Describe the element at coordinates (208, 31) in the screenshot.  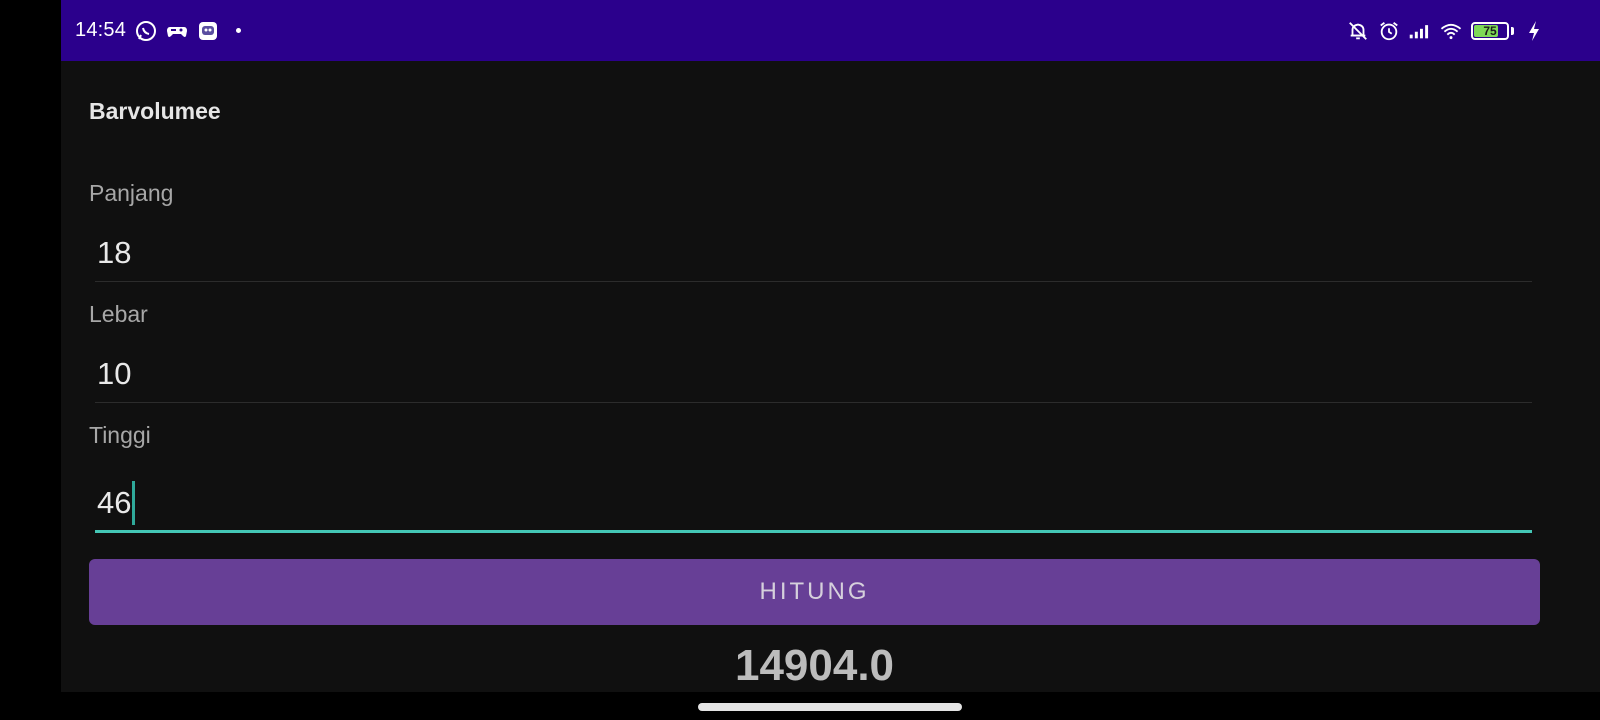
I see `robot-app-icon` at that location.